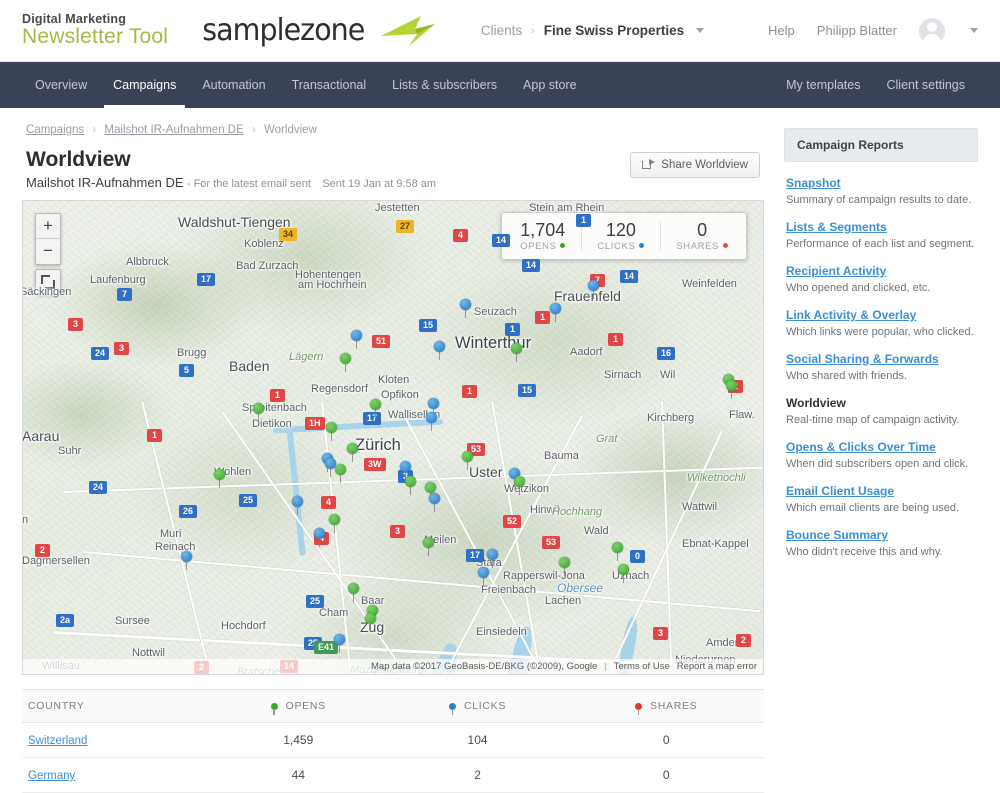  What do you see at coordinates (61, 85) in the screenshot?
I see `nav-item-overview: Overview` at bounding box center [61, 85].